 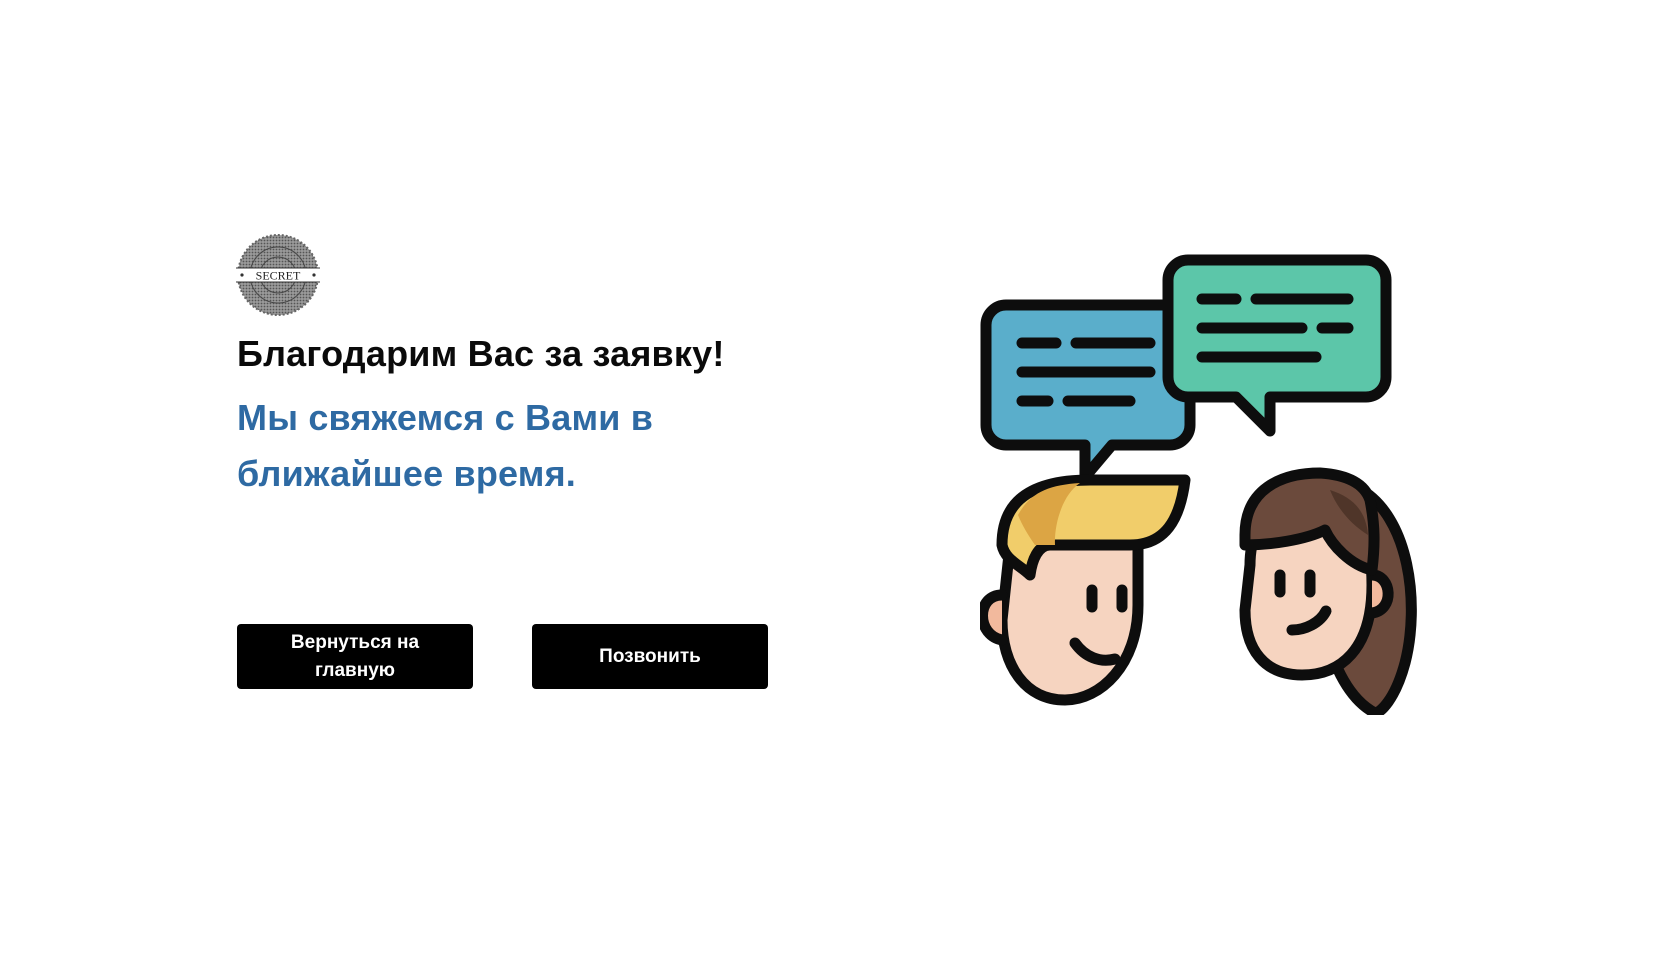 What do you see at coordinates (1328, 591) in the screenshot?
I see `woman-avatar-icon` at bounding box center [1328, 591].